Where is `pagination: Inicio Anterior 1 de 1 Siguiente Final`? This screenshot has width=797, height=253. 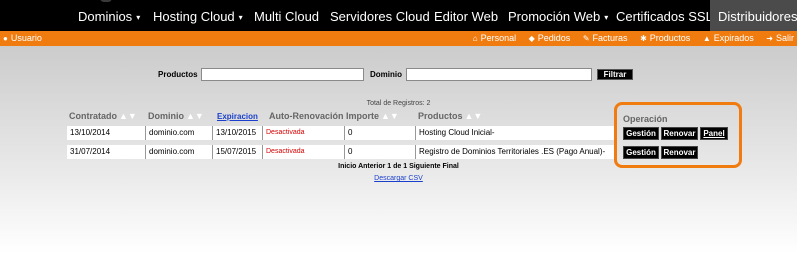
pagination: Inicio Anterior 1 de 1 Siguiente Final is located at coordinates (398, 166).